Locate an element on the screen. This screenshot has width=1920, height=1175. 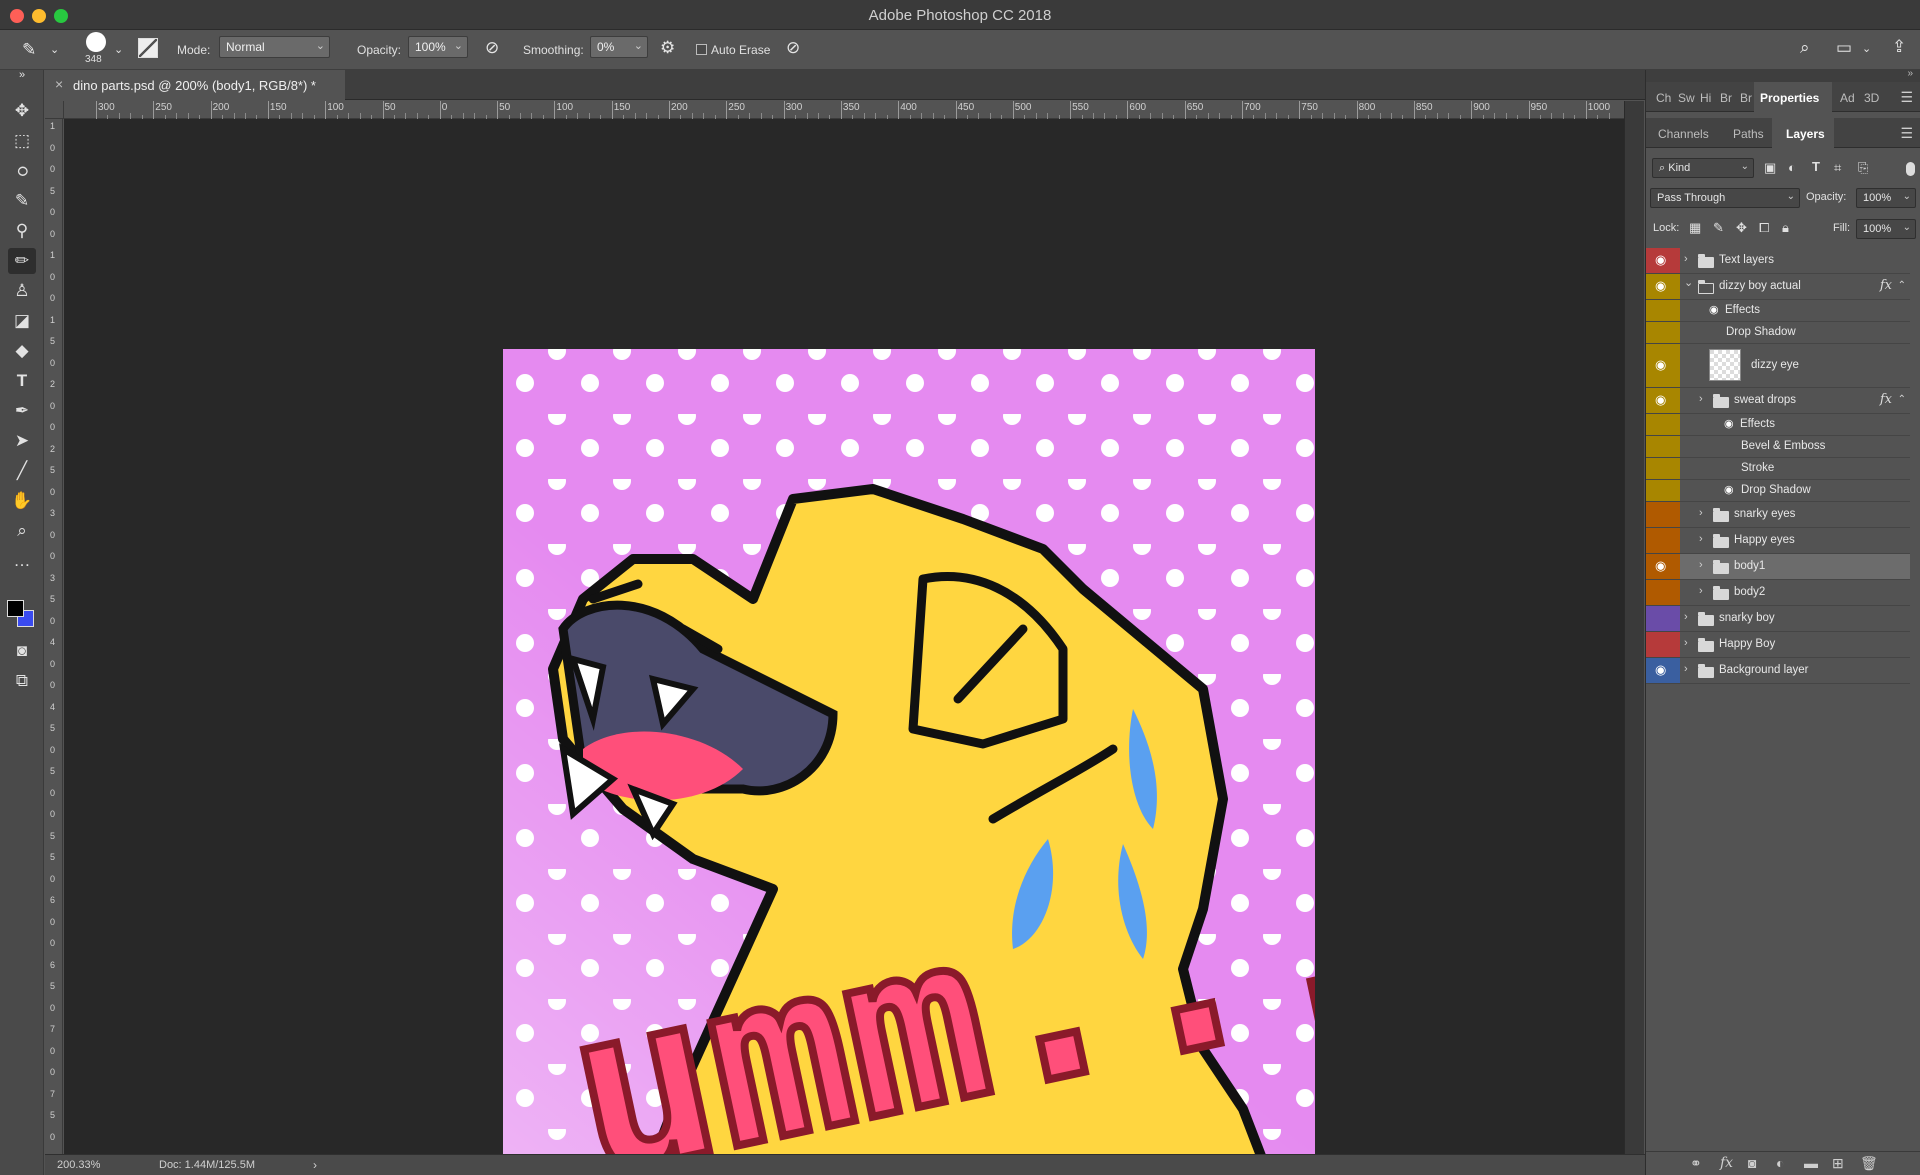
layer-row: ◉ › sweat drops fx ⌃ is located at coordinates (1778, 401).